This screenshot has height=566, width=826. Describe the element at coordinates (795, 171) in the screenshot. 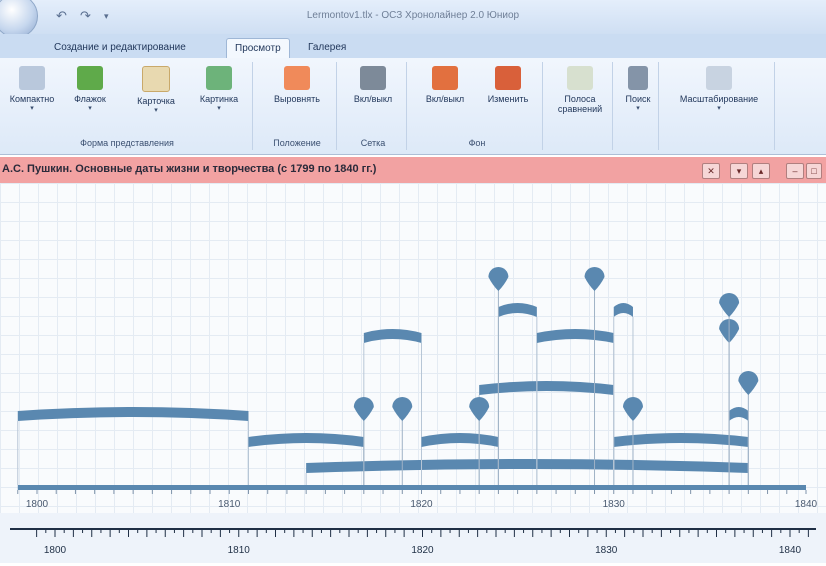

I see `minimize-icon: –` at that location.